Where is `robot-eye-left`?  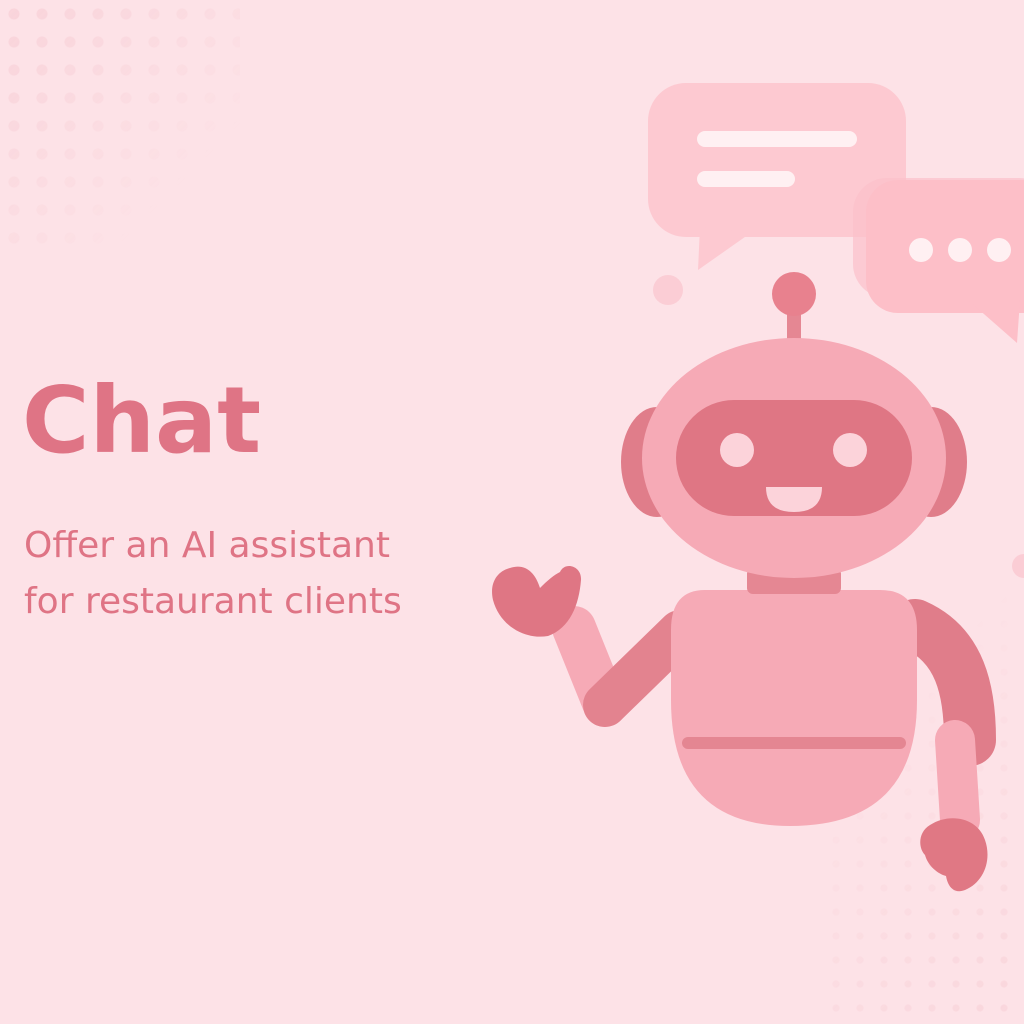
robot-eye-left is located at coordinates (737, 450).